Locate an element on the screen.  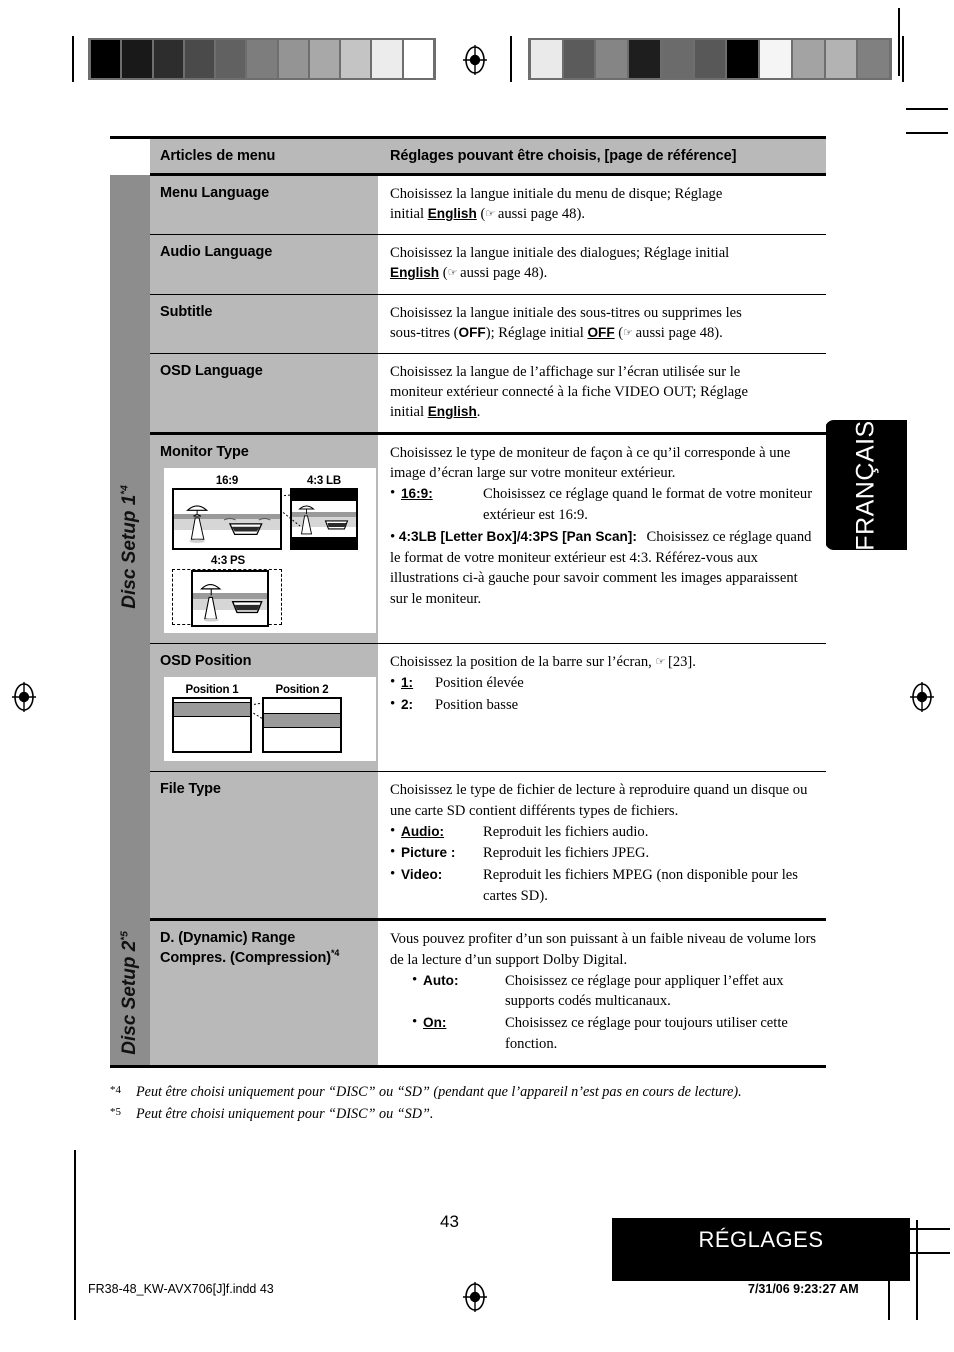
item-monitor-type: Monitor Type 16:9 4:3 LB 4:3 PS is located at coordinates (264, 539).